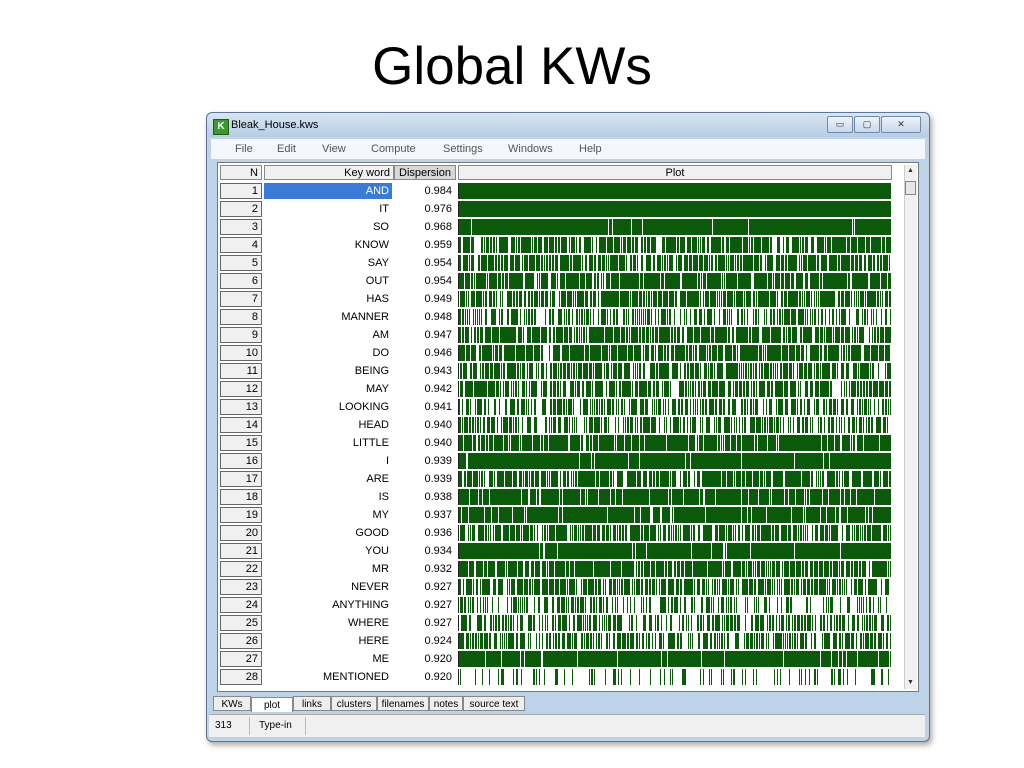 The width and height of the screenshot is (1024, 768). I want to click on table-row: 15 LITTLE 0.940, so click(568, 444).